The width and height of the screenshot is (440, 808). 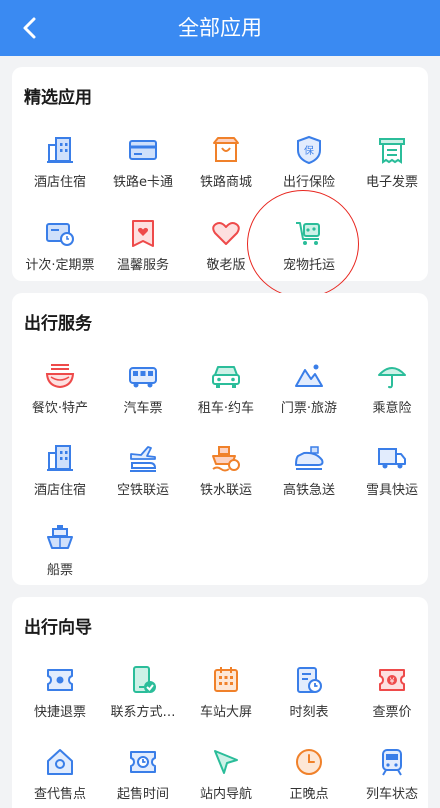 What do you see at coordinates (60, 376) in the screenshot?
I see `noodle-bowl-icon` at bounding box center [60, 376].